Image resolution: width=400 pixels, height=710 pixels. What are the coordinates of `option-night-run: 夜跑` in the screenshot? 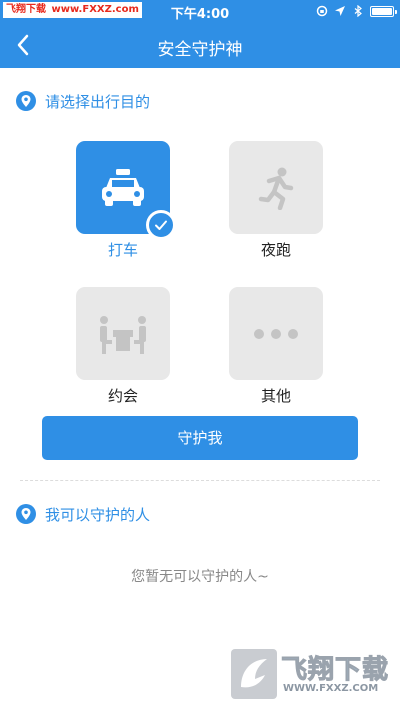 It's located at (276, 200).